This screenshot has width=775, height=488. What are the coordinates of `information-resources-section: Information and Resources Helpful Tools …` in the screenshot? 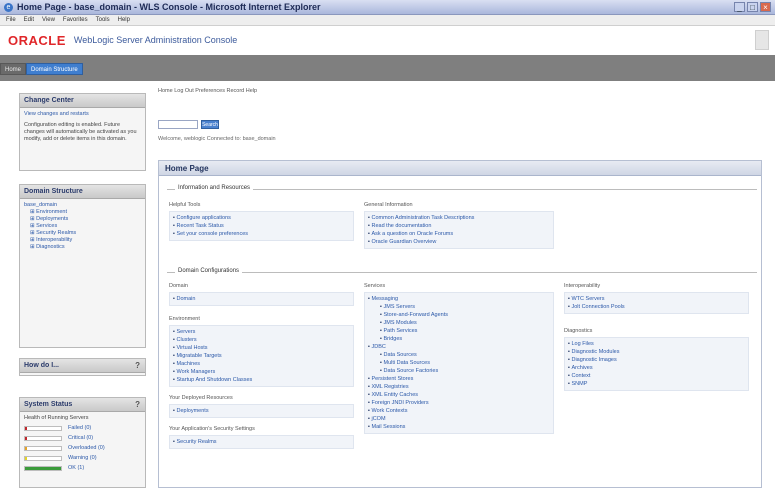 It's located at (462, 226).